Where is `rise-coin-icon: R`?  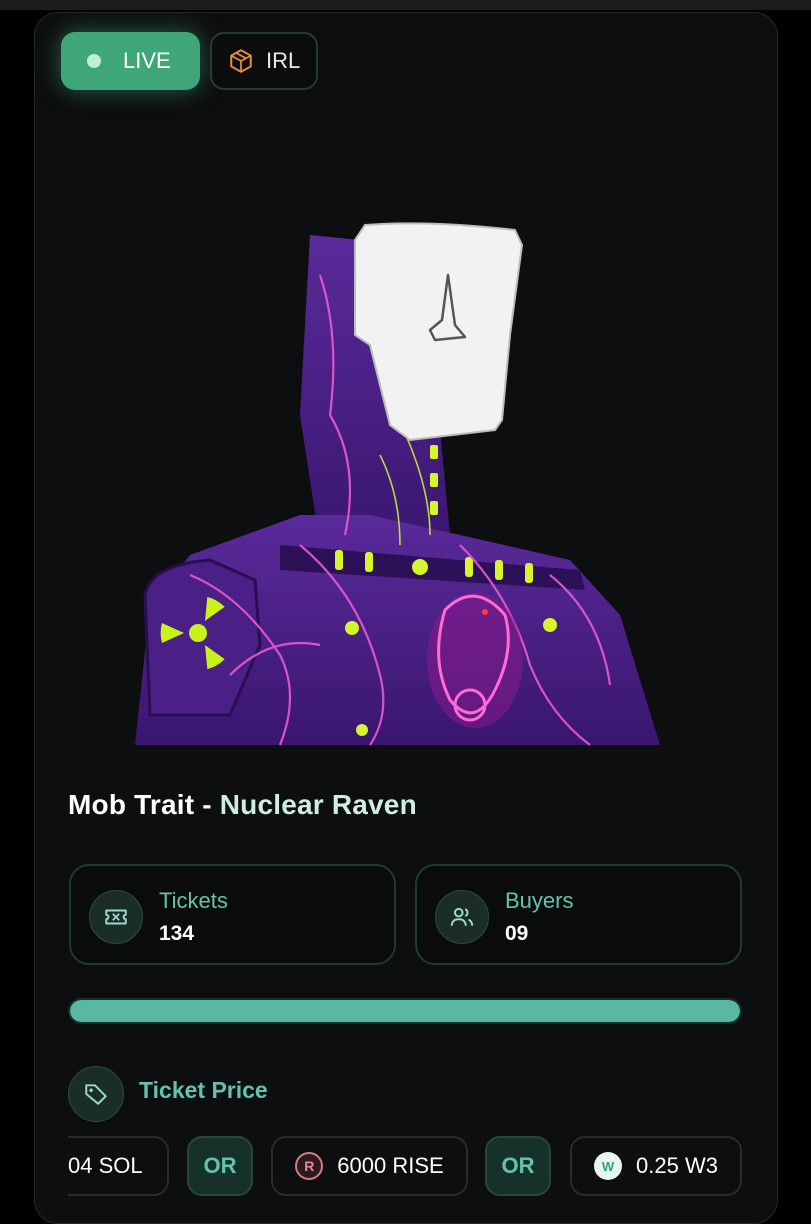
rise-coin-icon: R is located at coordinates (309, 1166).